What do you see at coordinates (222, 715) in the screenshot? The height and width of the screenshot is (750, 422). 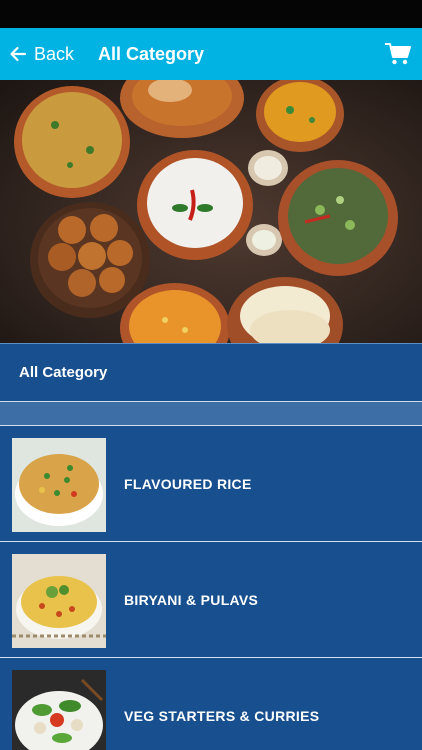 I see `category-label: VEG STARTERS & CURRIES` at bounding box center [222, 715].